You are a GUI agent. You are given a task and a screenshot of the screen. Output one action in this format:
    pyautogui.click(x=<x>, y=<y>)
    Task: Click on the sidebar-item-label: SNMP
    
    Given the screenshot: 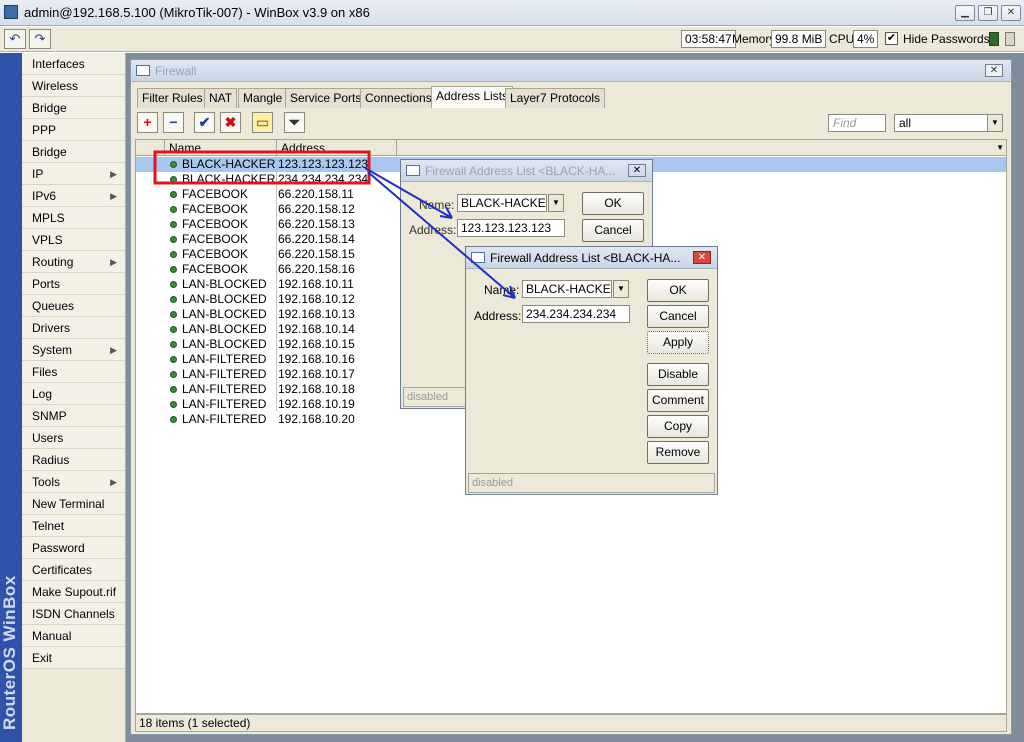 What is the action you would take?
    pyautogui.click(x=49, y=416)
    